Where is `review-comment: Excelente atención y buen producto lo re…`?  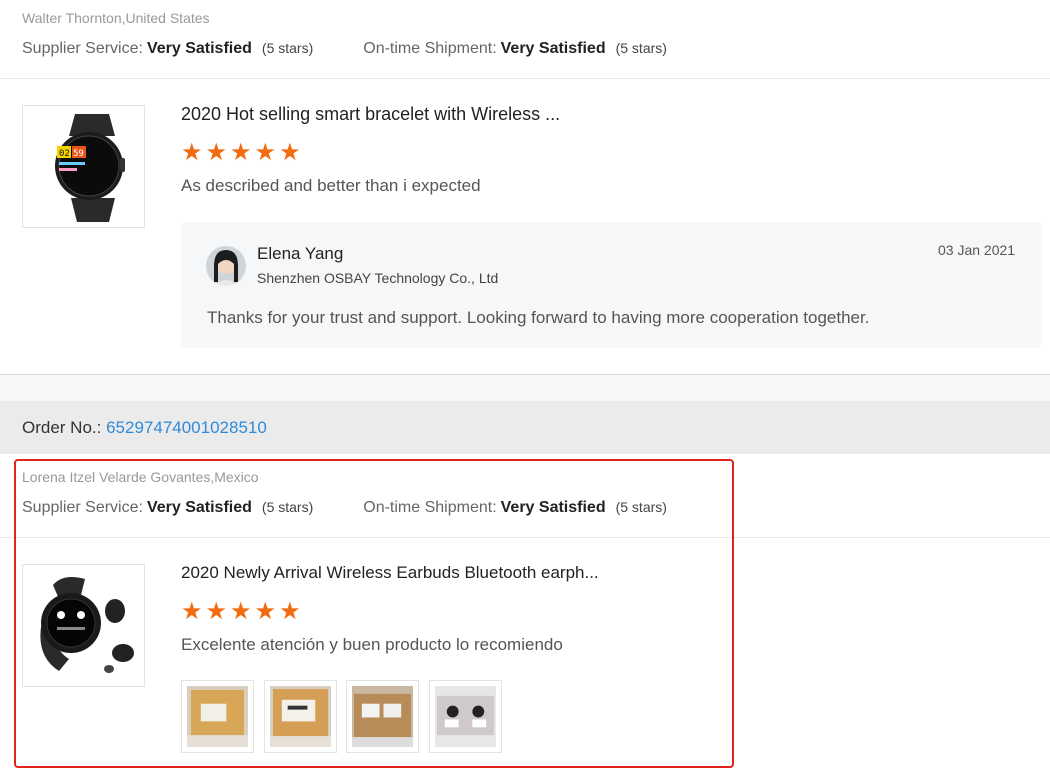
review-comment: Excelente atención y buen producto lo re… is located at coordinates (372, 644).